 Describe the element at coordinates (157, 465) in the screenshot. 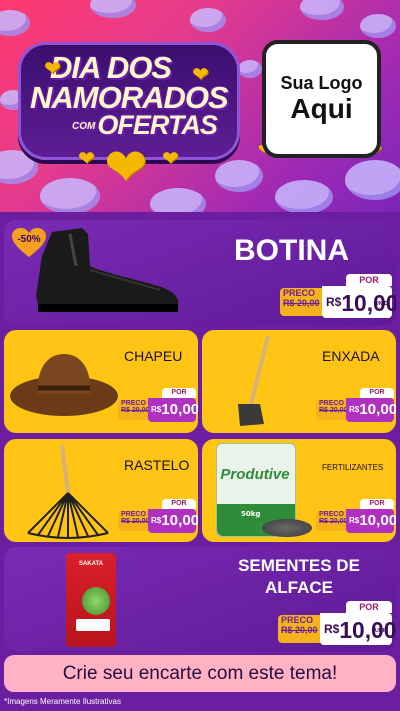

I see `product-name: RASTELO` at that location.